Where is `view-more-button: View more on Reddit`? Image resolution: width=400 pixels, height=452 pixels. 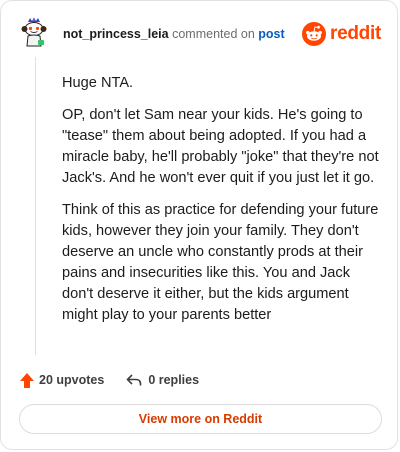
view-more-button: View more on Reddit is located at coordinates (200, 419).